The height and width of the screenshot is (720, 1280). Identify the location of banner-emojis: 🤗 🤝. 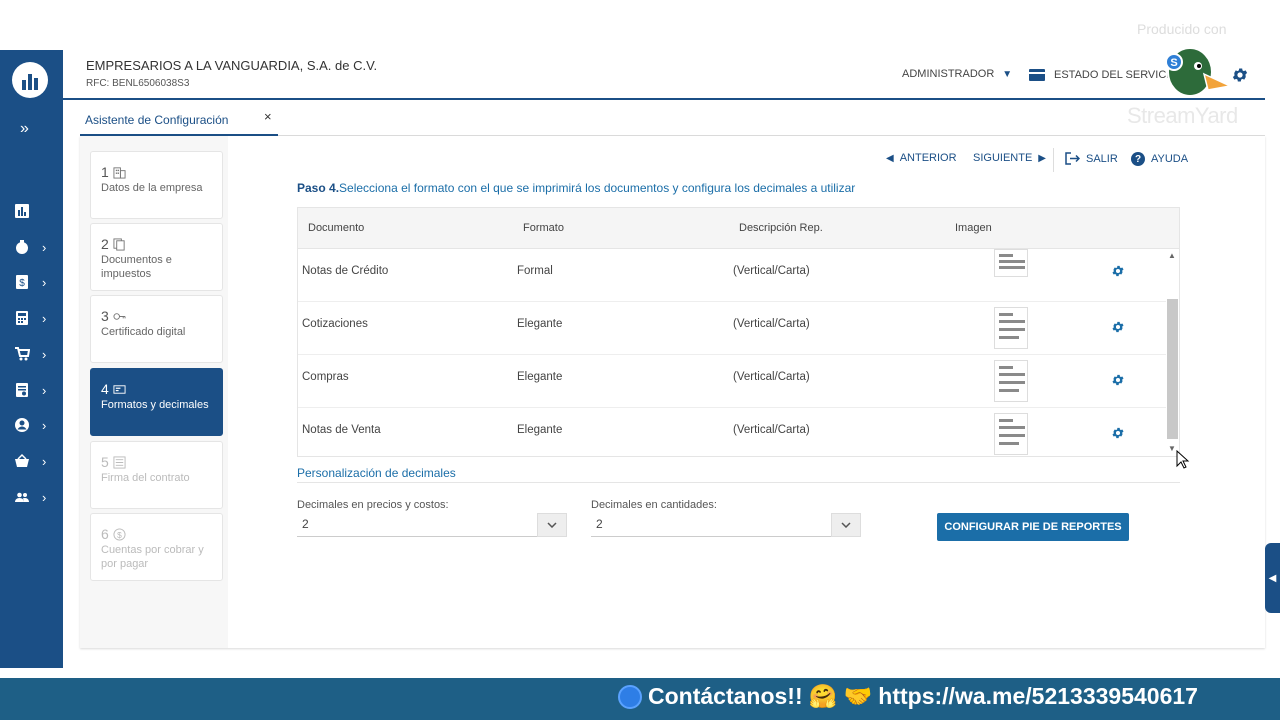
(840, 696).